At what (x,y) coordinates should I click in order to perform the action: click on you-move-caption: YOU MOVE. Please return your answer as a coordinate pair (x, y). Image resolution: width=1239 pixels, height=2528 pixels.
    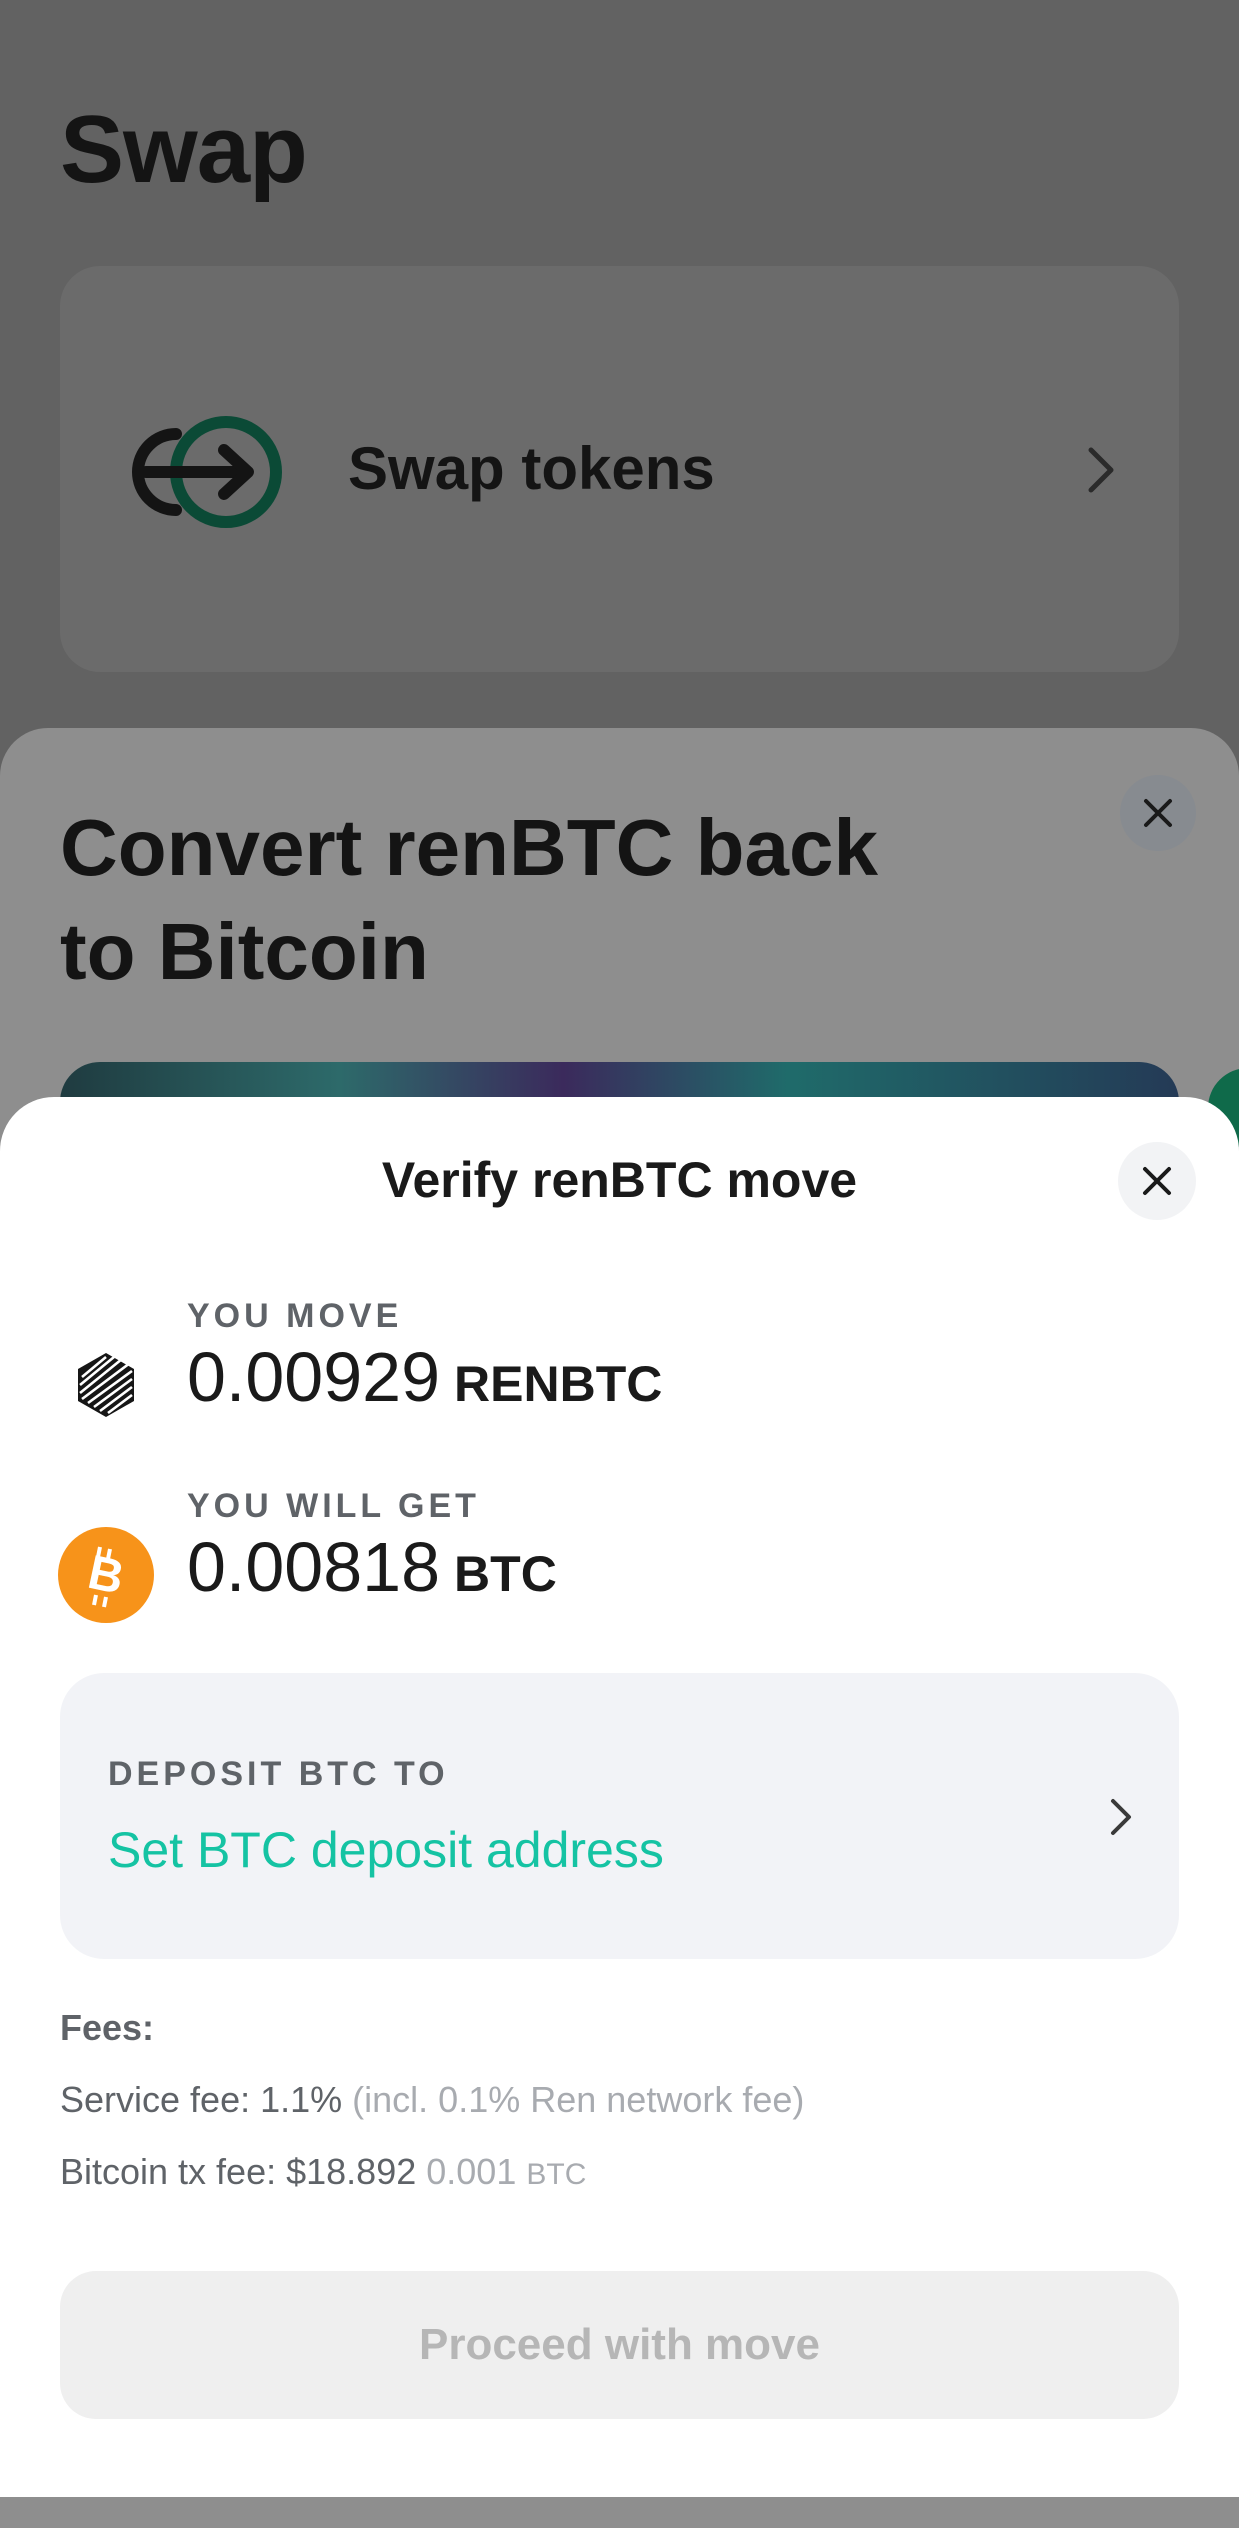
    Looking at the image, I should click on (295, 1316).